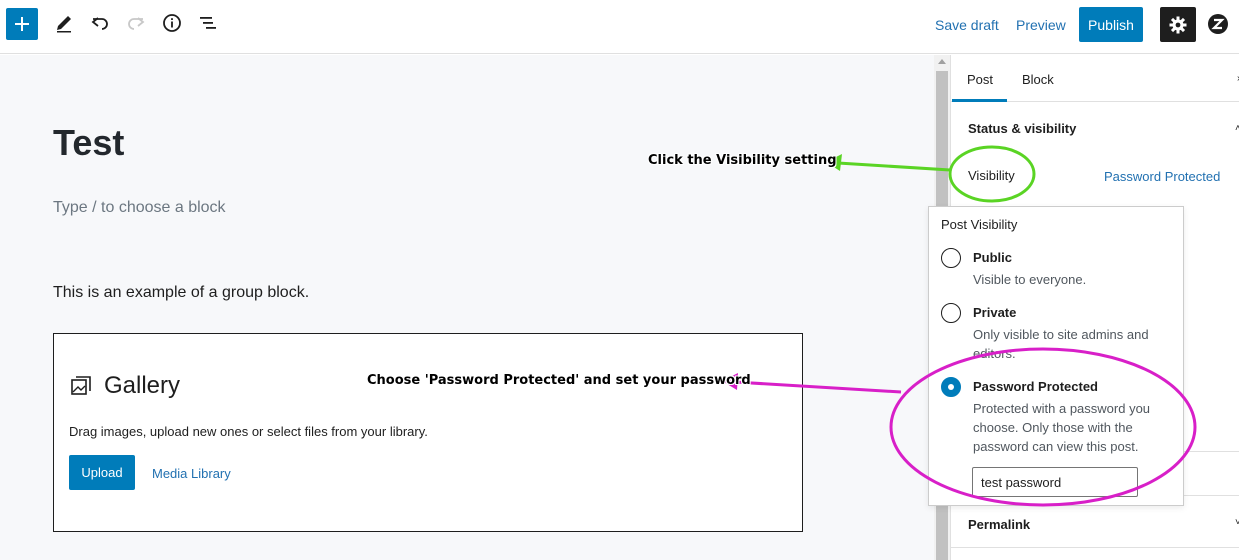  I want to click on gear-icon, so click(1178, 24).